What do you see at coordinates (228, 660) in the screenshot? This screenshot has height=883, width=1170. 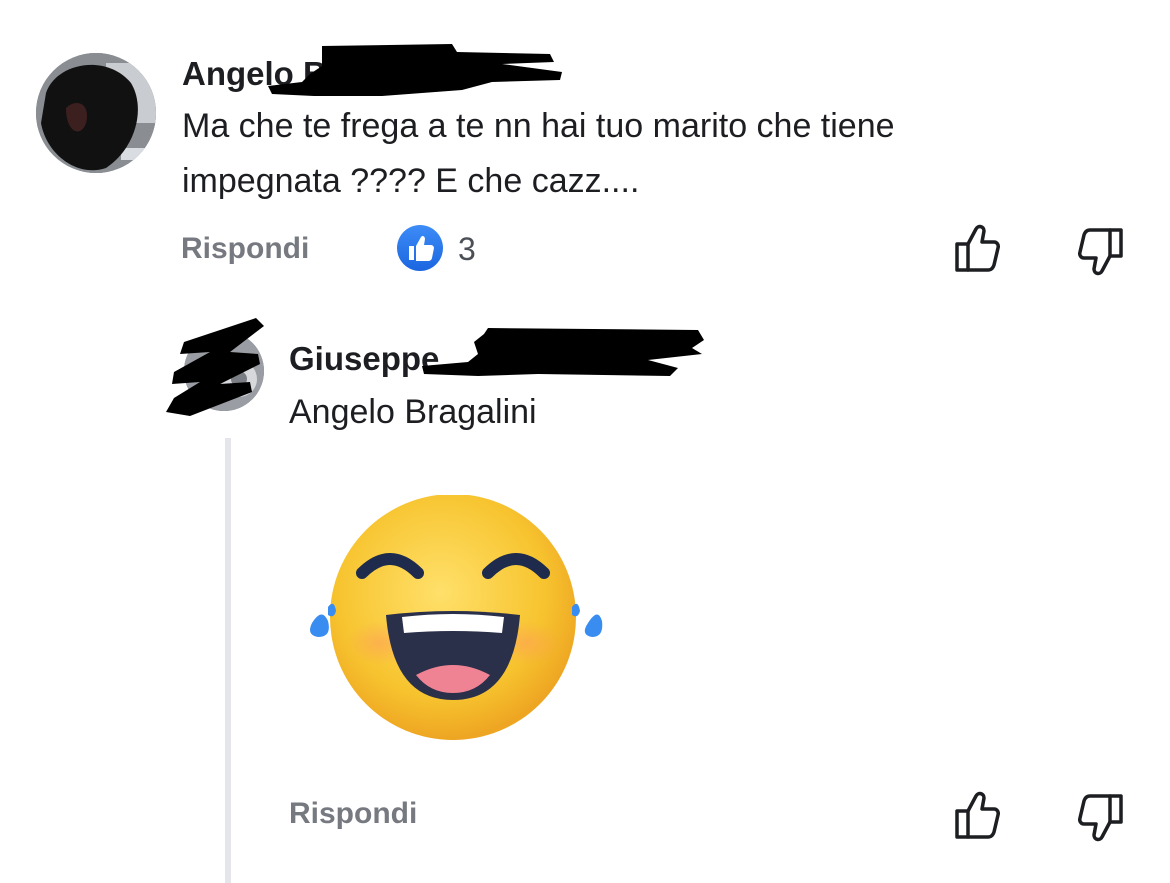 I see `thread-line` at bounding box center [228, 660].